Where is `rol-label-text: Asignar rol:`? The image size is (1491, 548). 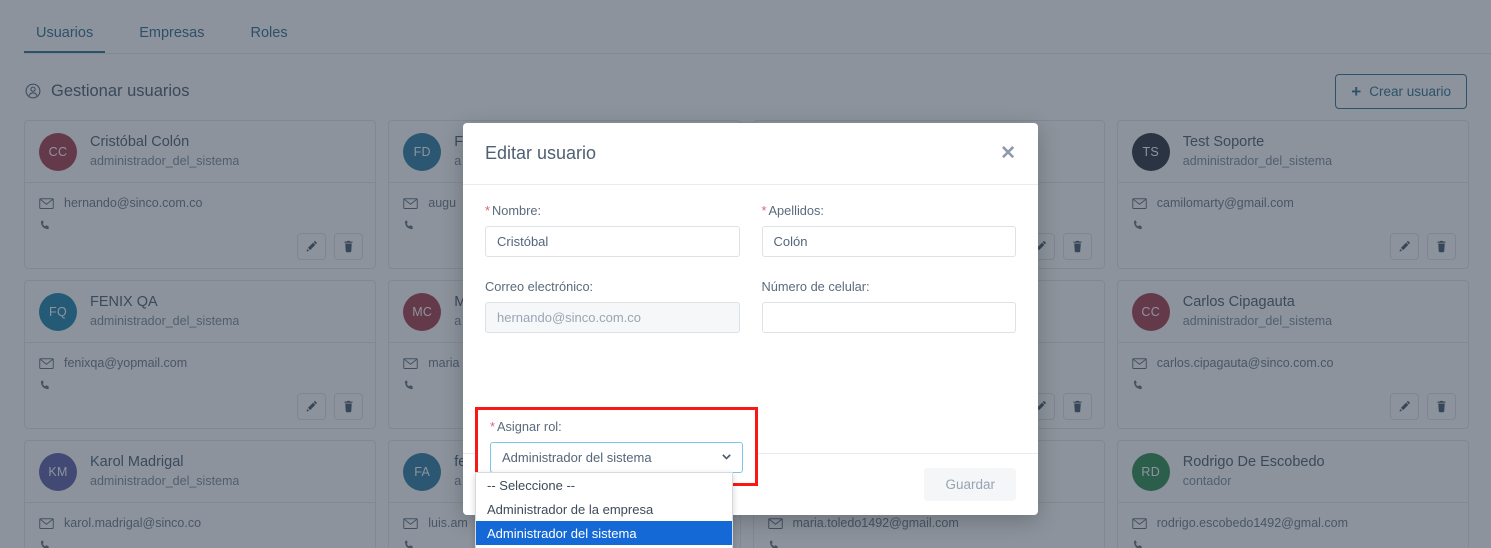
rol-label-text: Asignar rol: is located at coordinates (529, 426).